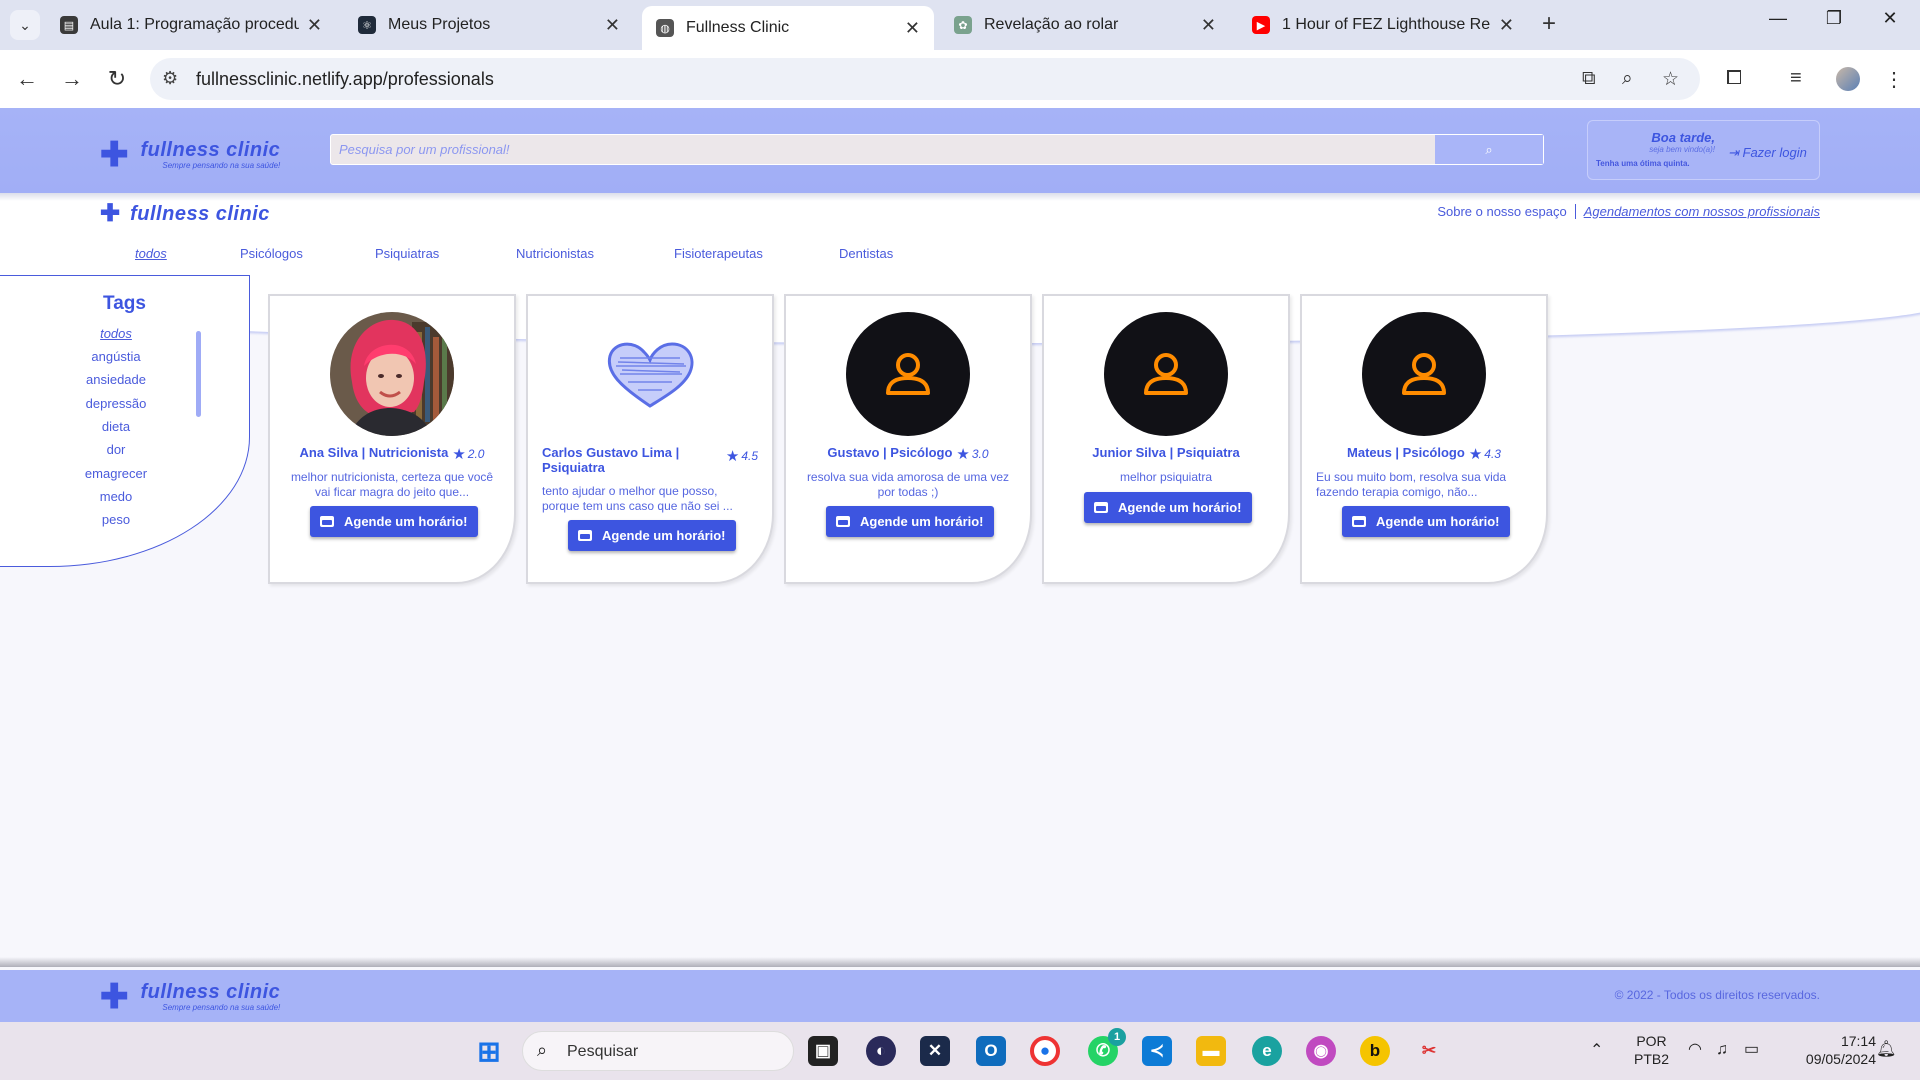  I want to click on browser-menu-icon: ⋮, so click(1894, 79).